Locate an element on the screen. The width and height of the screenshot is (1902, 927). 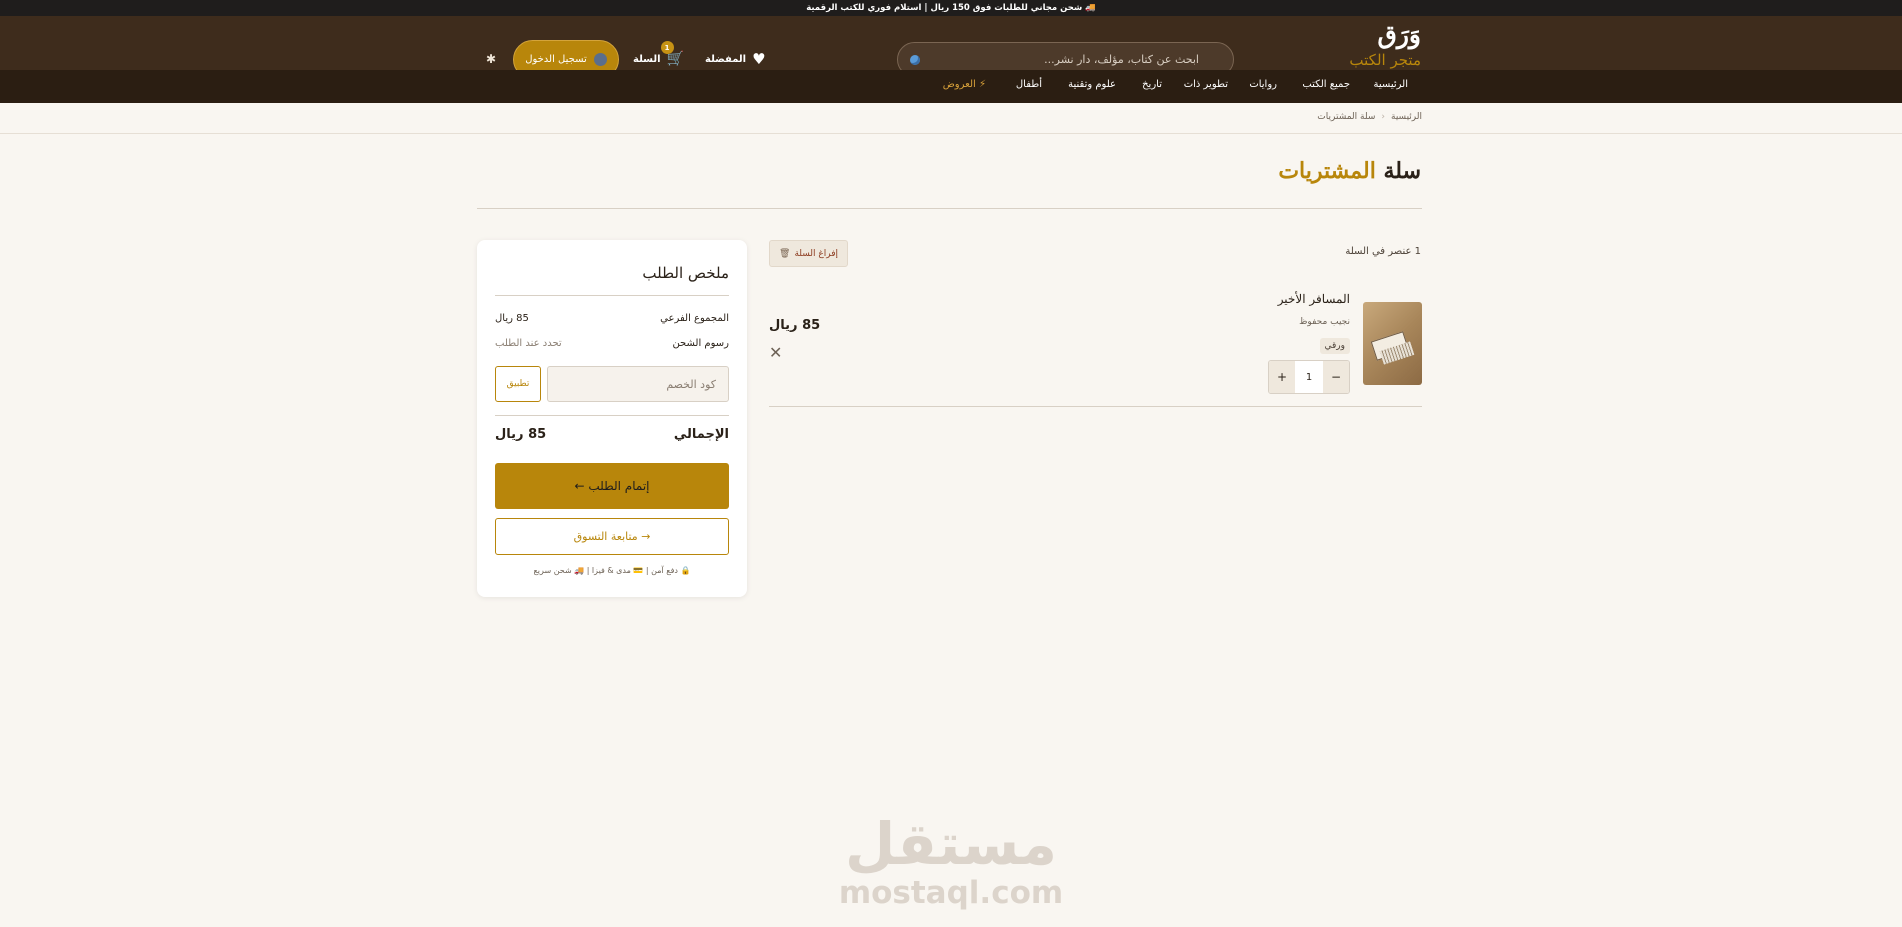
favorites-link: المفضلة ♥ is located at coordinates (735, 59).